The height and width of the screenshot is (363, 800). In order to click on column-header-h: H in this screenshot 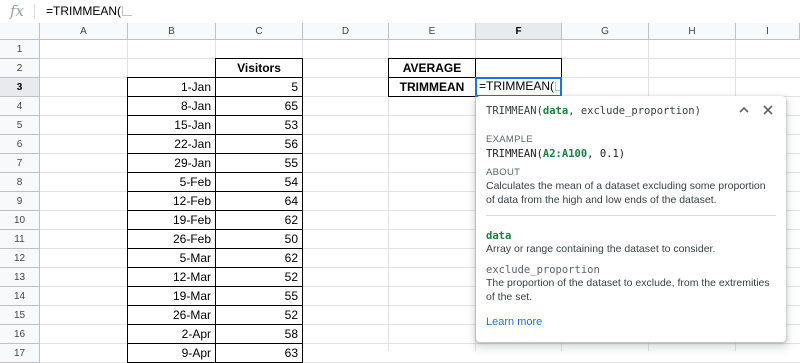, I will do `click(692, 31)`.